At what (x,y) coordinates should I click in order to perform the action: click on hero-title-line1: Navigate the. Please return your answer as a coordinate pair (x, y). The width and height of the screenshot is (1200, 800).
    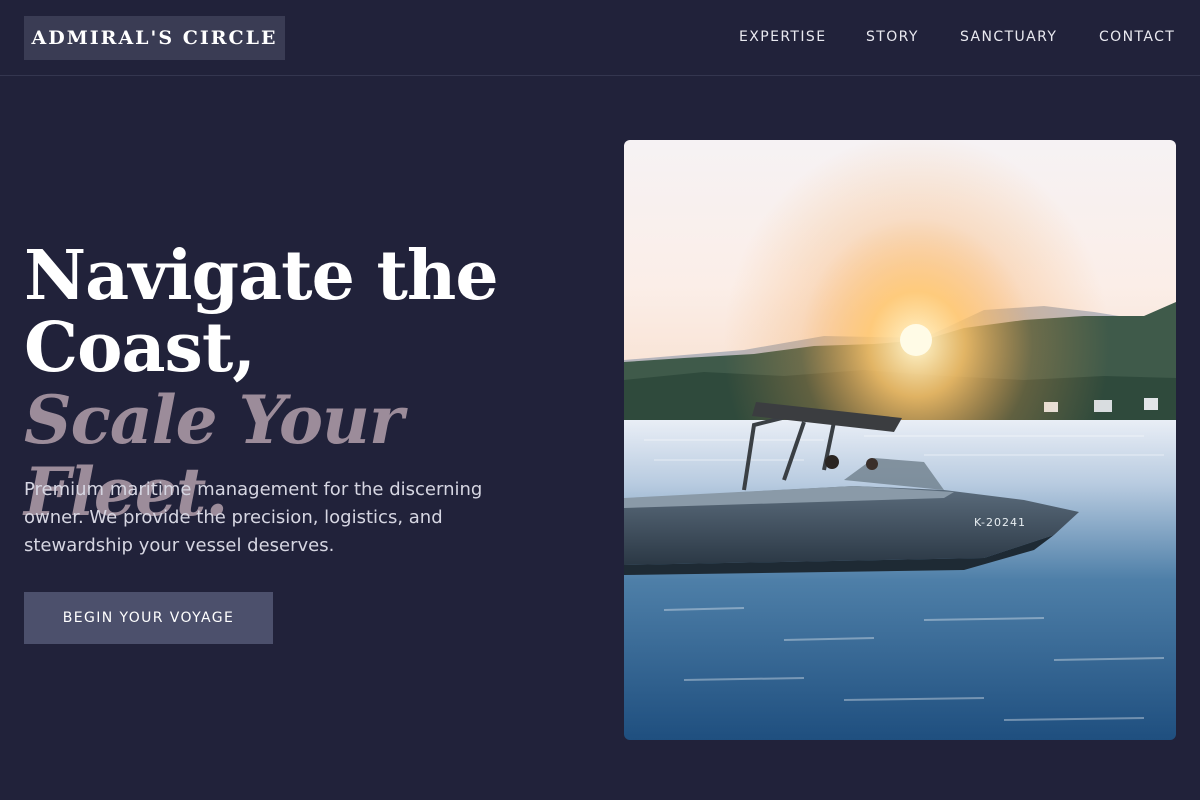
    Looking at the image, I should click on (261, 276).